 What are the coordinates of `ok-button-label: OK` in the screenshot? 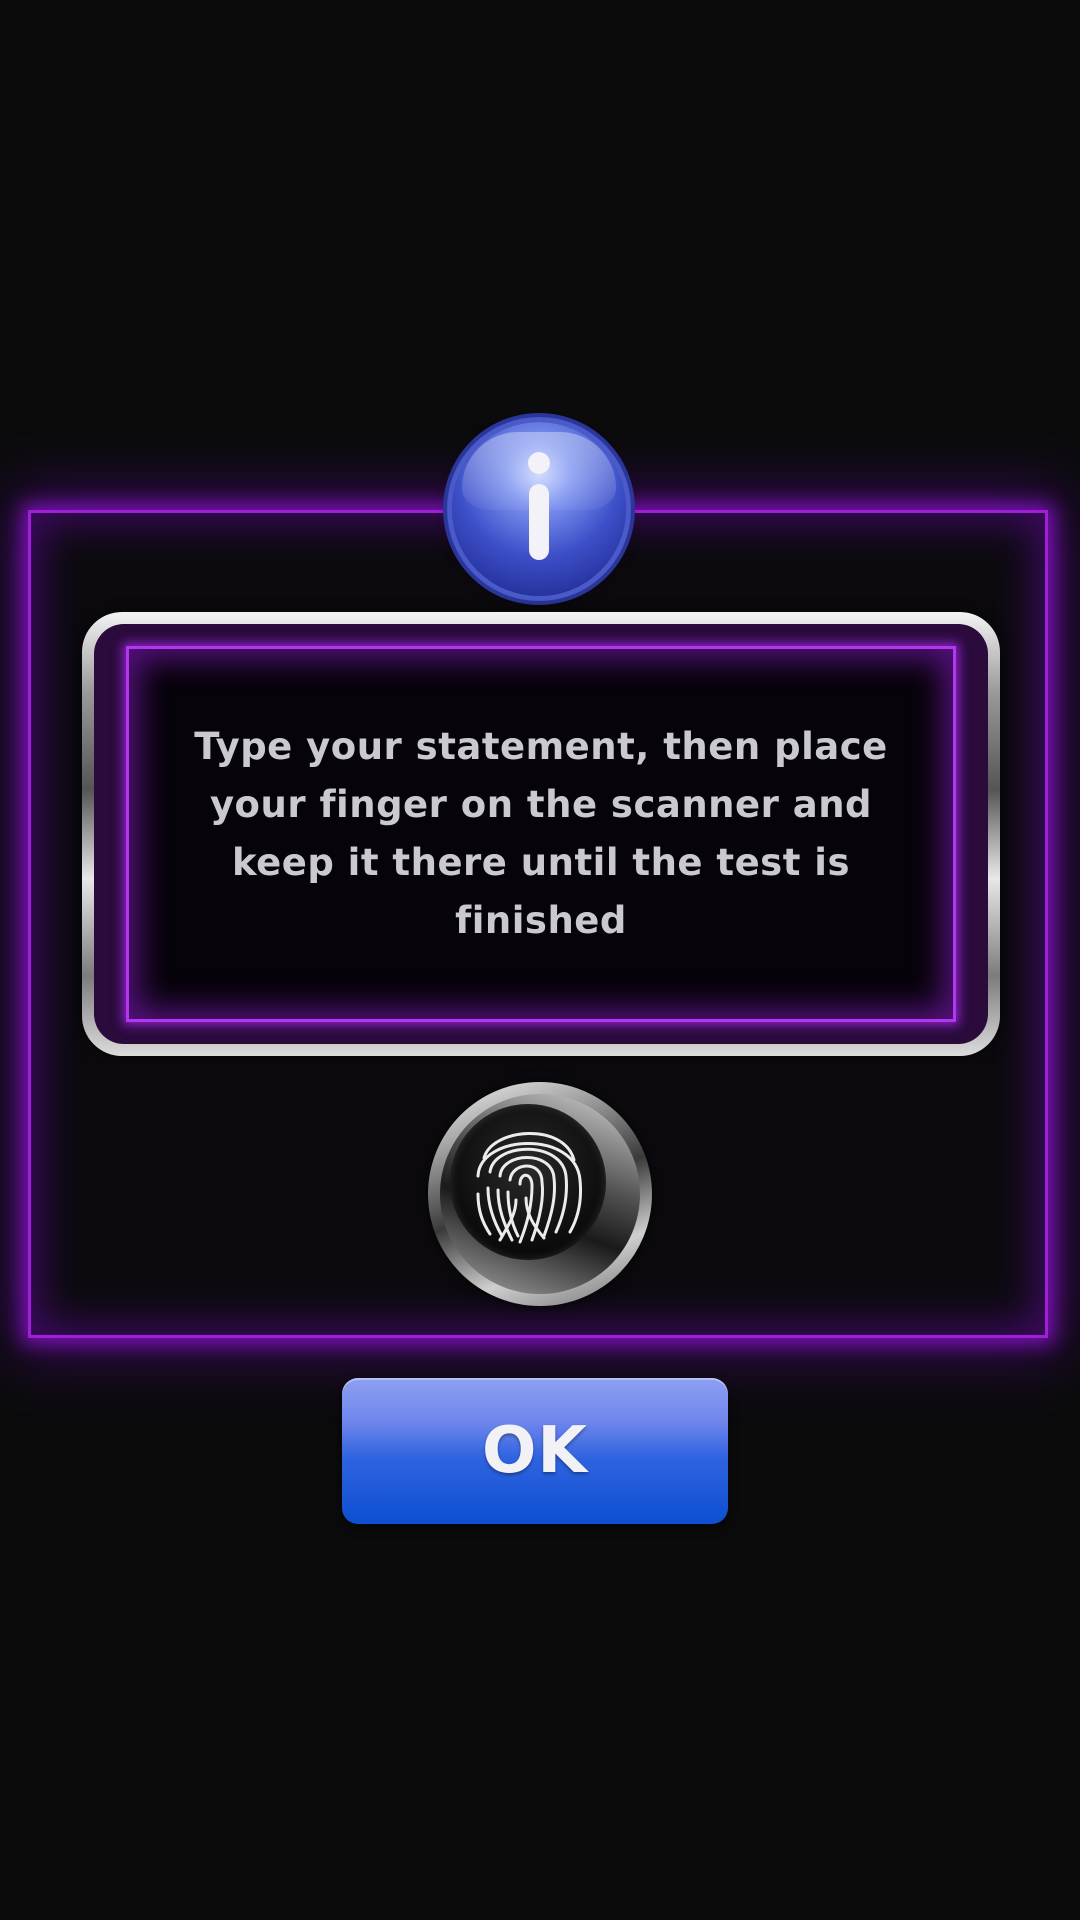 It's located at (535, 1451).